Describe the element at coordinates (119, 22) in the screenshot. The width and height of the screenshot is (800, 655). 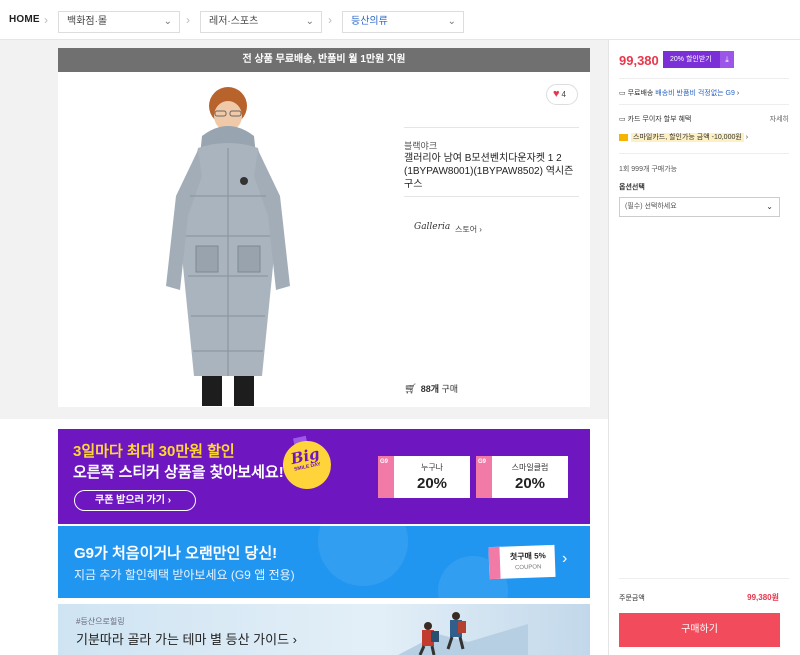
I see `category-select-1: 백화점·몰 ⌄` at that location.